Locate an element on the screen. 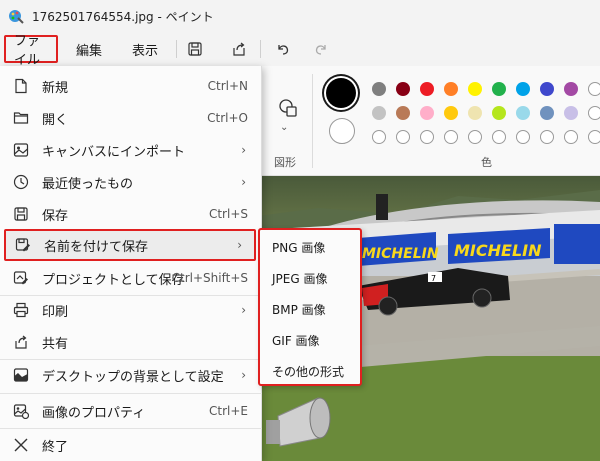  save-as-icon is located at coordinates (23, 245).